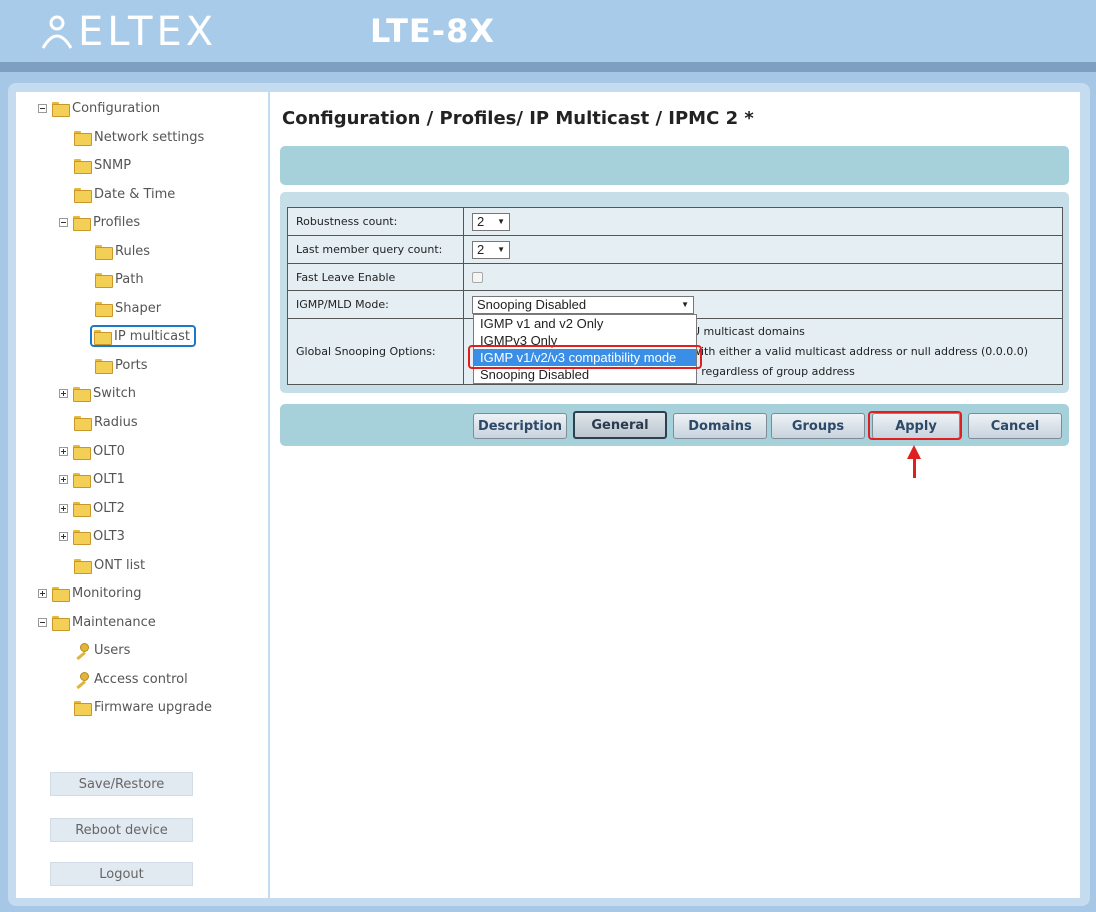 The image size is (1096, 912). Describe the element at coordinates (675, 277) in the screenshot. I see `table-row: Fast Leave Enable` at that location.